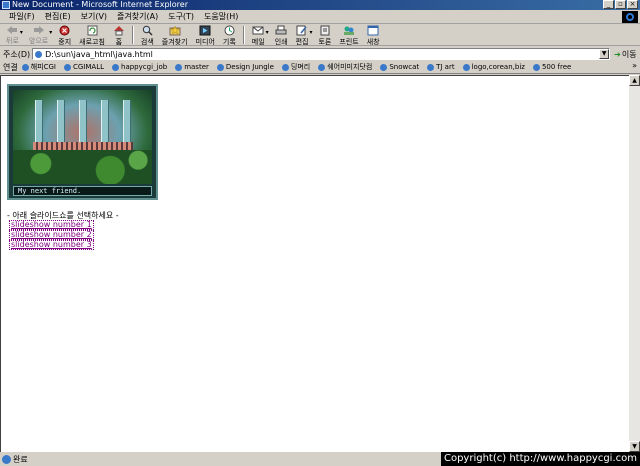 This screenshot has width=640, height=466. What do you see at coordinates (38, 35) in the screenshot?
I see `forward-button: 앞으로` at bounding box center [38, 35].